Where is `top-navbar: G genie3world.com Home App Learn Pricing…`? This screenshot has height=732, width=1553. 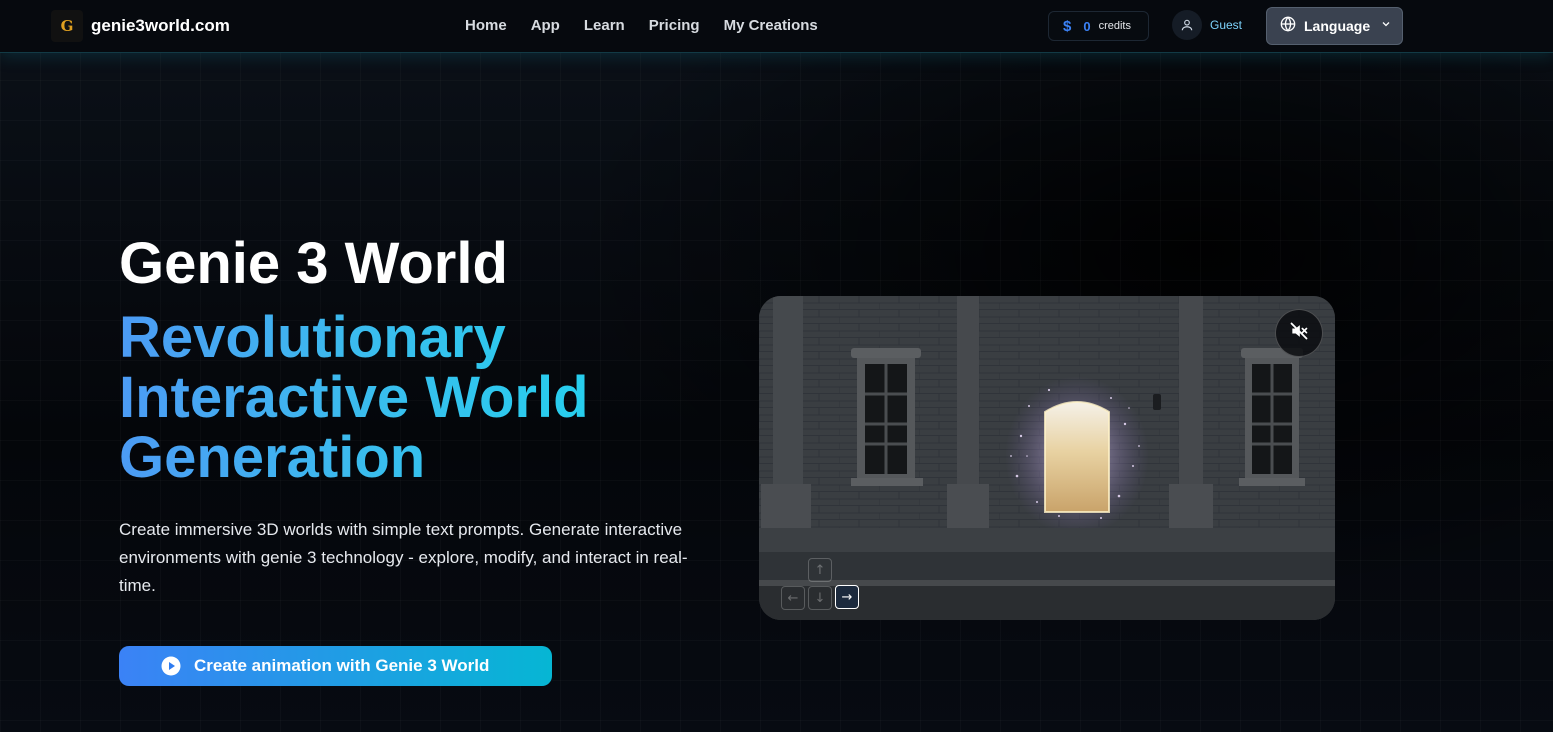
top-navbar: G genie3world.com Home App Learn Pricing… is located at coordinates (776, 26).